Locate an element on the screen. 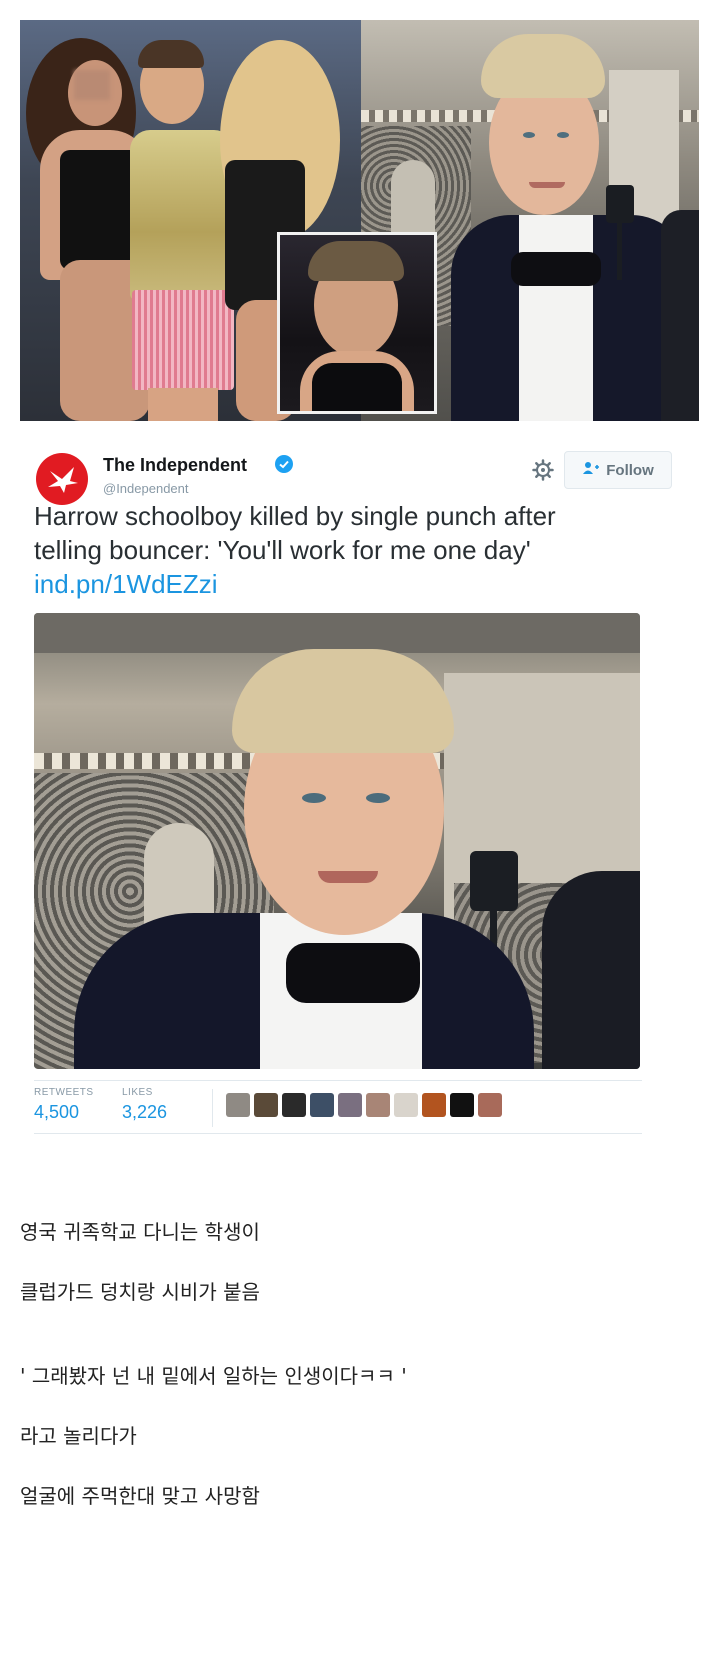 This screenshot has height=1669, width=720. gear-icon is located at coordinates (543, 470).